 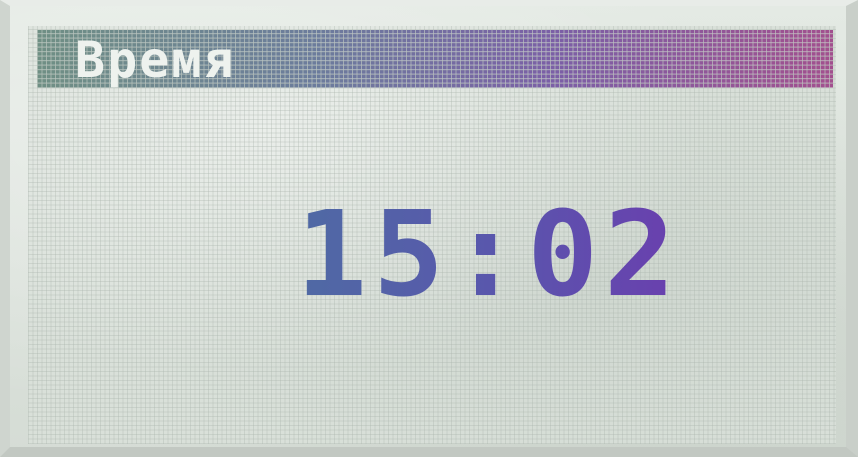 I want to click on title-bar: Время, so click(x=435, y=59).